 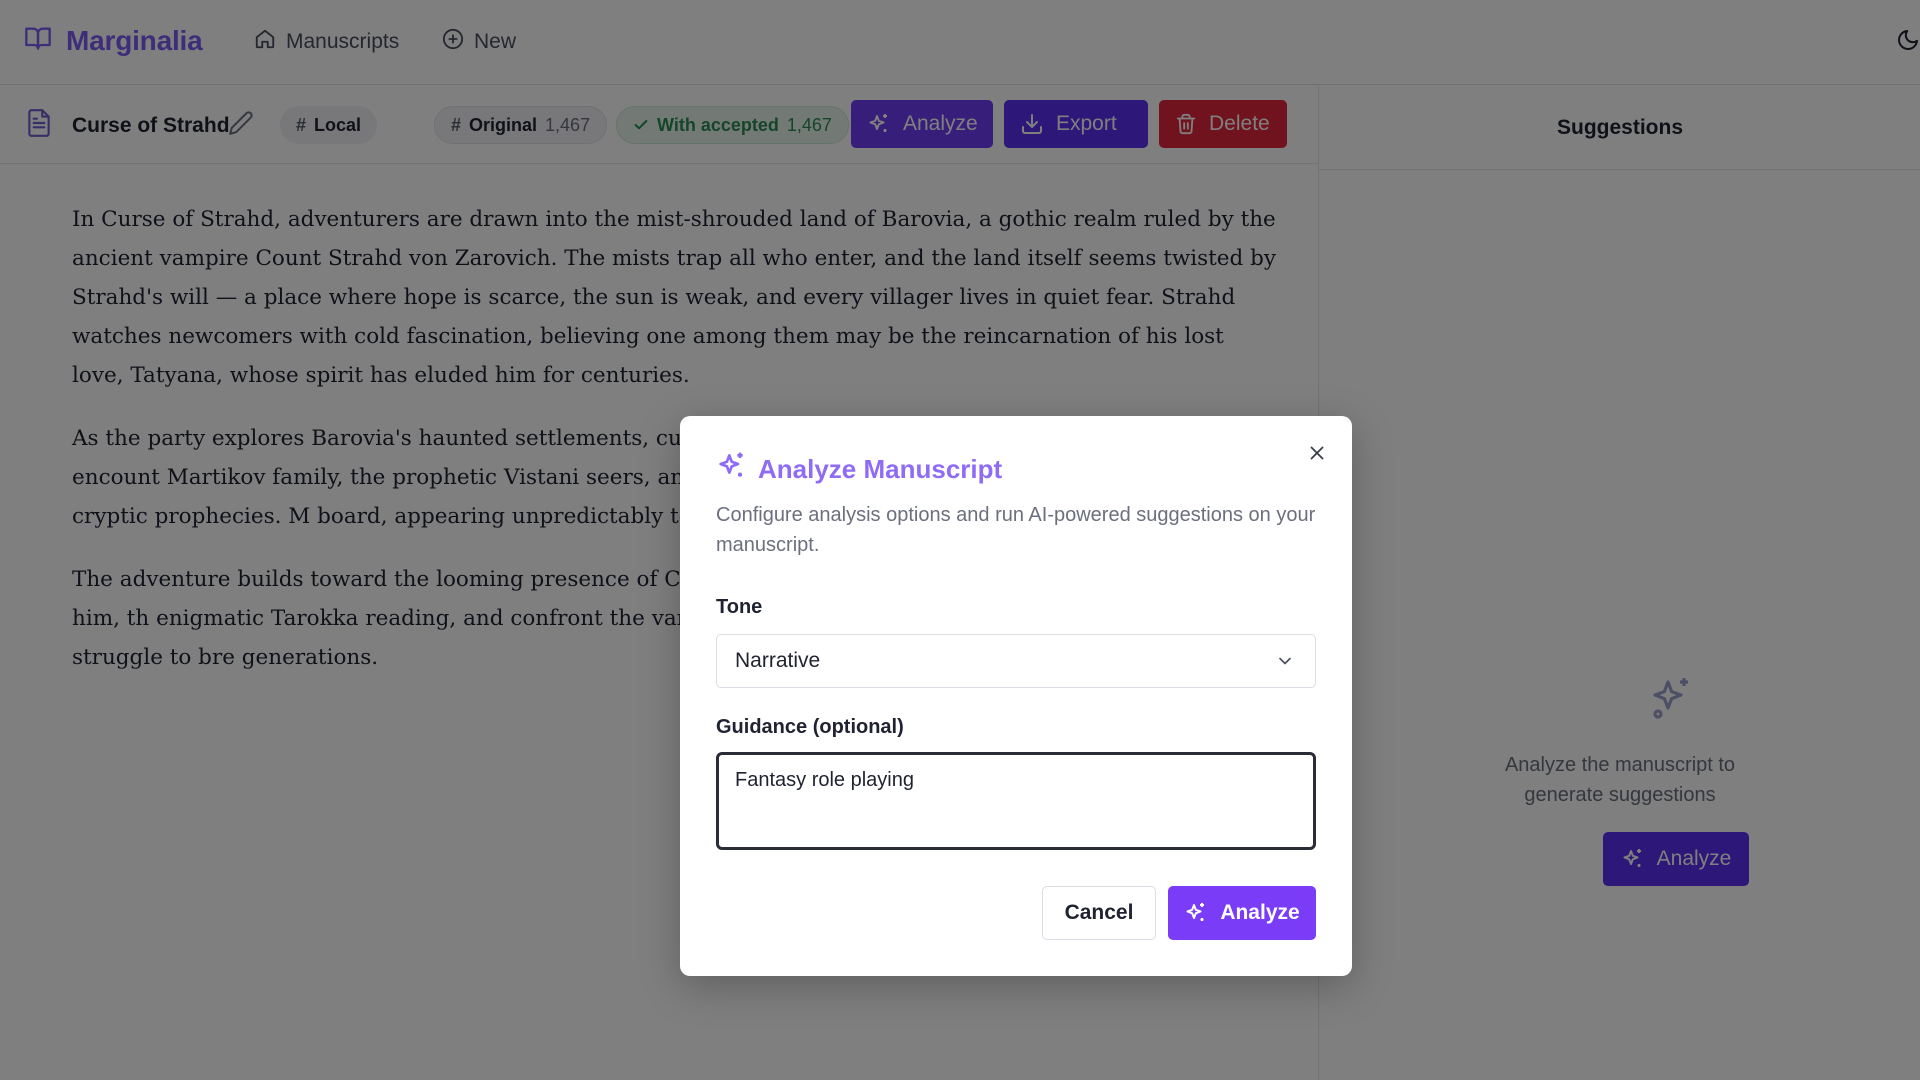 What do you see at coordinates (1016, 801) in the screenshot?
I see `guidance-textarea: Fantasy role playing` at bounding box center [1016, 801].